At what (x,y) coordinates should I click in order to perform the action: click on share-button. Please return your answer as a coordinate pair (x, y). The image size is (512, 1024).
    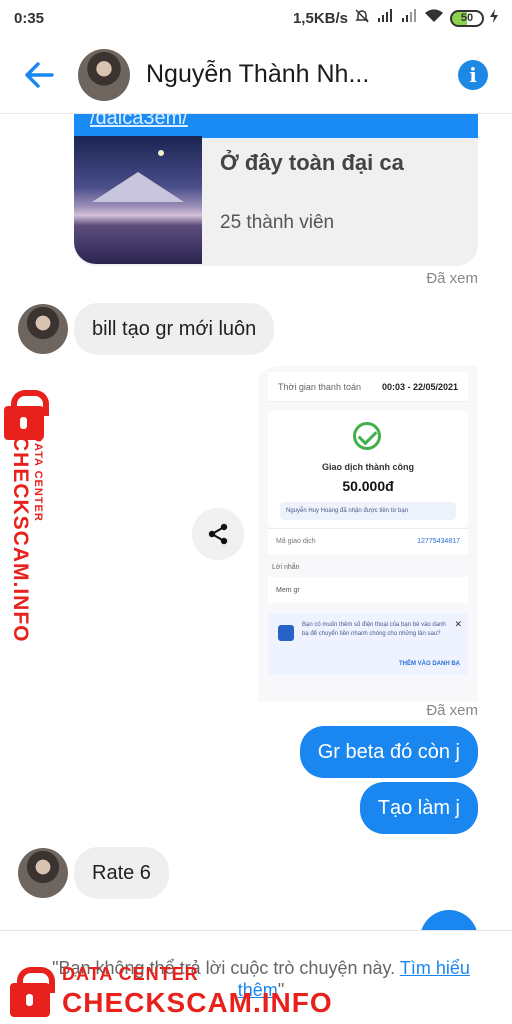
    Looking at the image, I should click on (218, 534).